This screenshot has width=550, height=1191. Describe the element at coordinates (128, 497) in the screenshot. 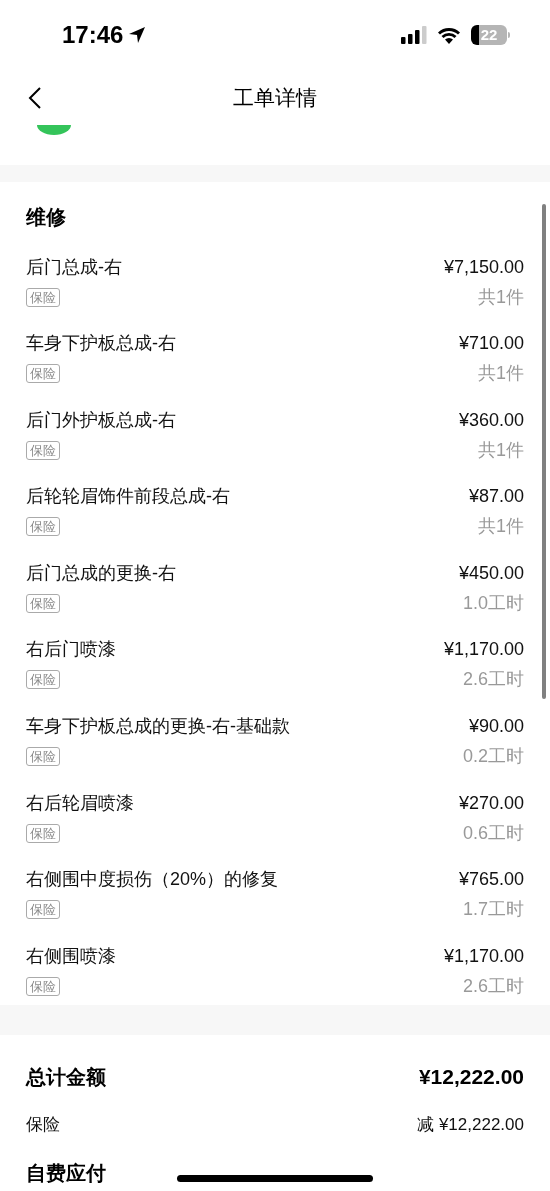

I see `item-name: 后轮轮眉饰件前段总成-右` at that location.